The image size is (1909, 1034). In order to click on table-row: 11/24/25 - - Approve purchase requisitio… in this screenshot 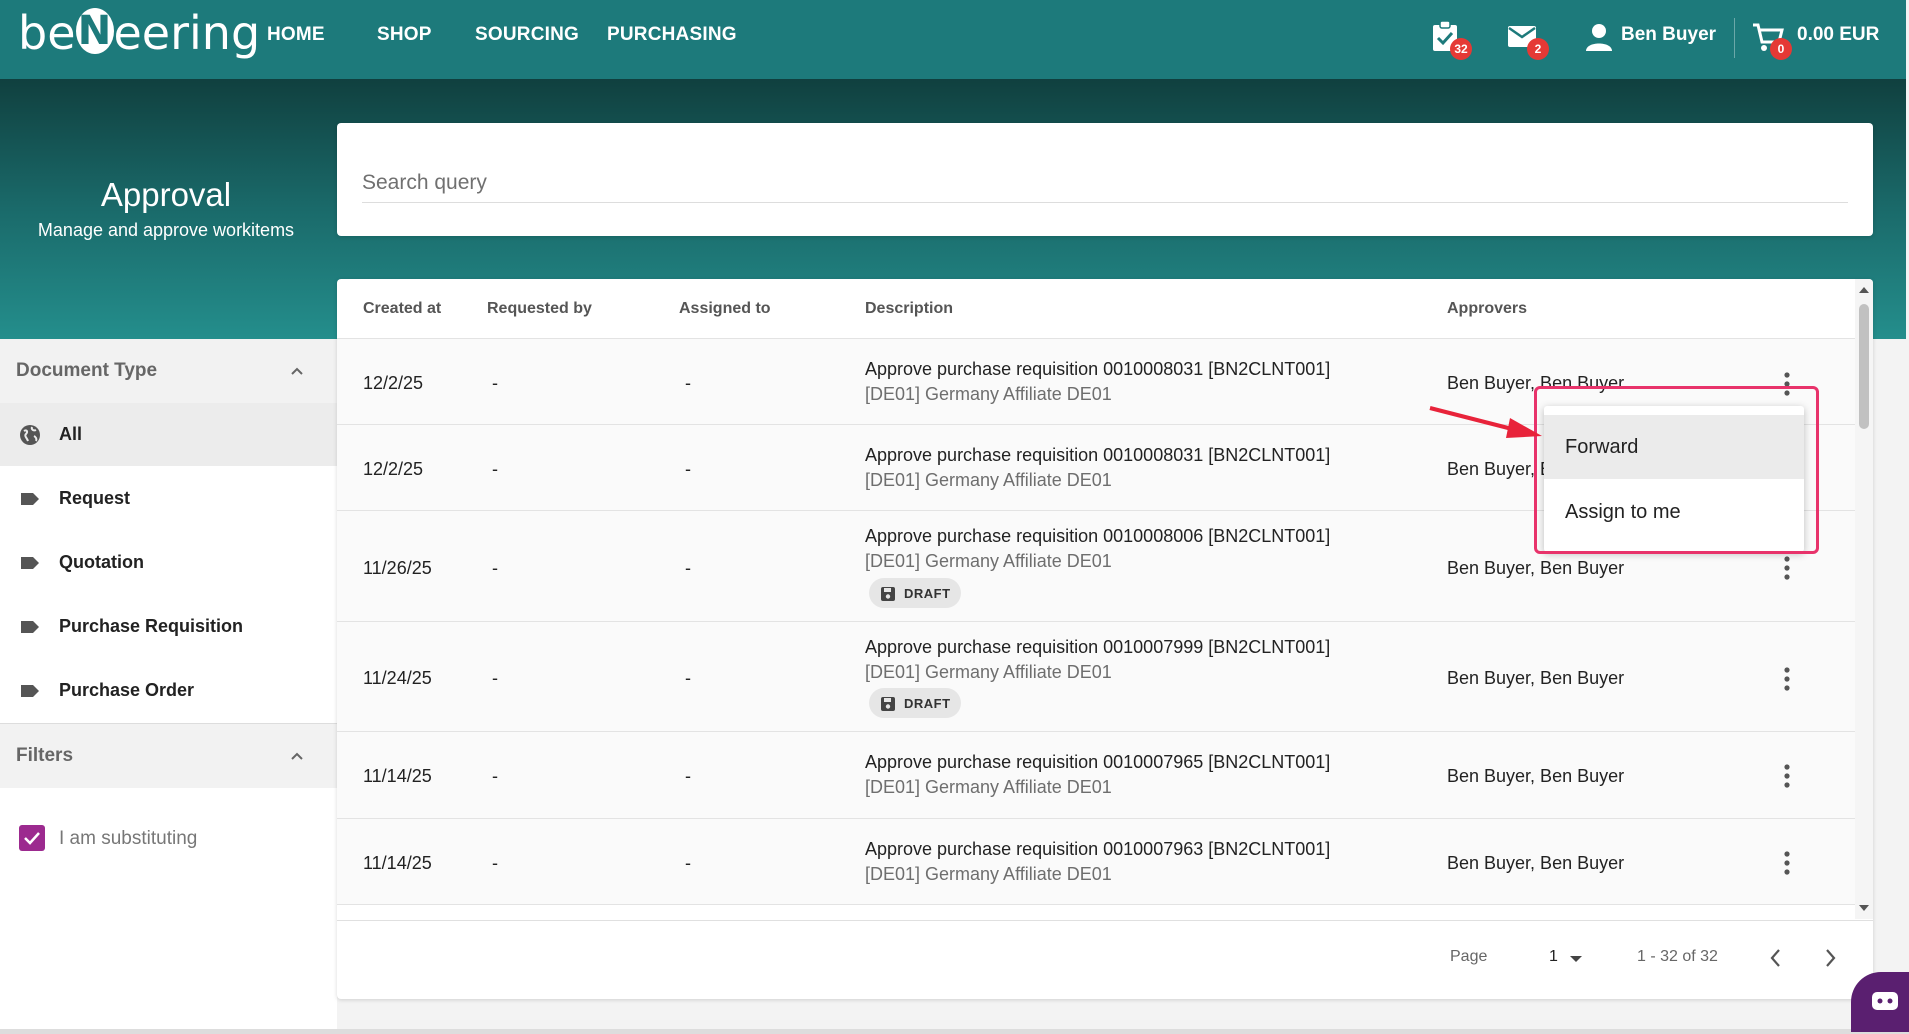, I will do `click(1096, 676)`.